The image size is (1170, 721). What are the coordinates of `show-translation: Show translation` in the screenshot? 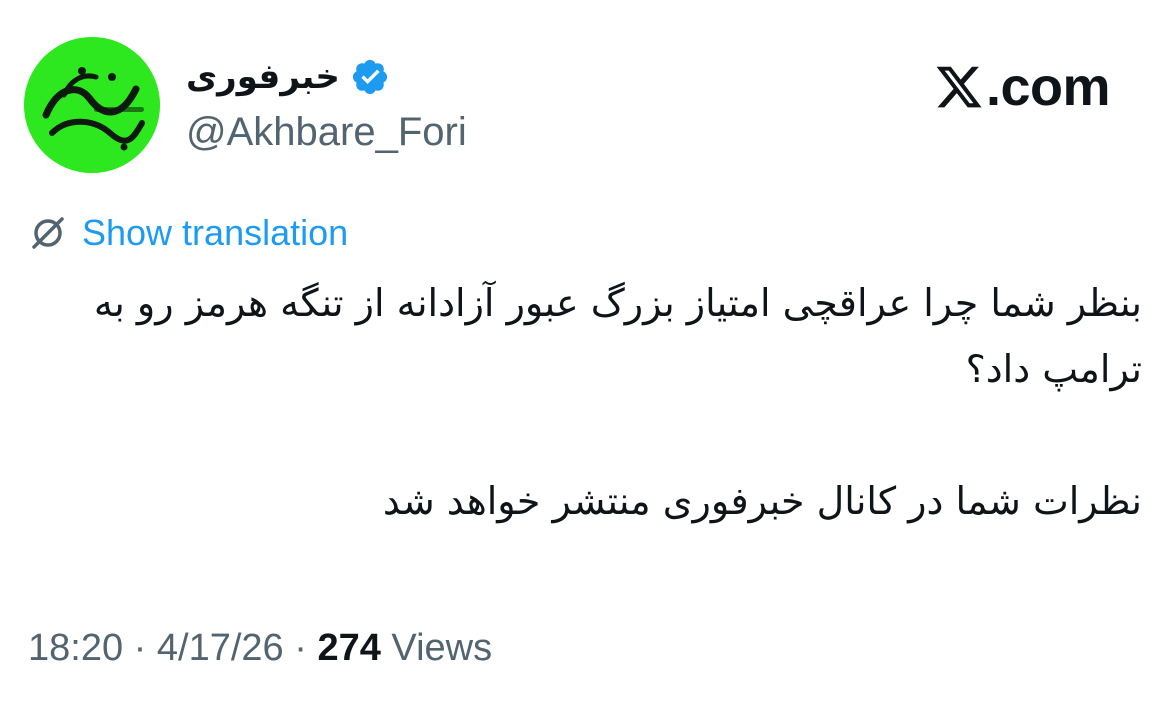 It's located at (188, 233).